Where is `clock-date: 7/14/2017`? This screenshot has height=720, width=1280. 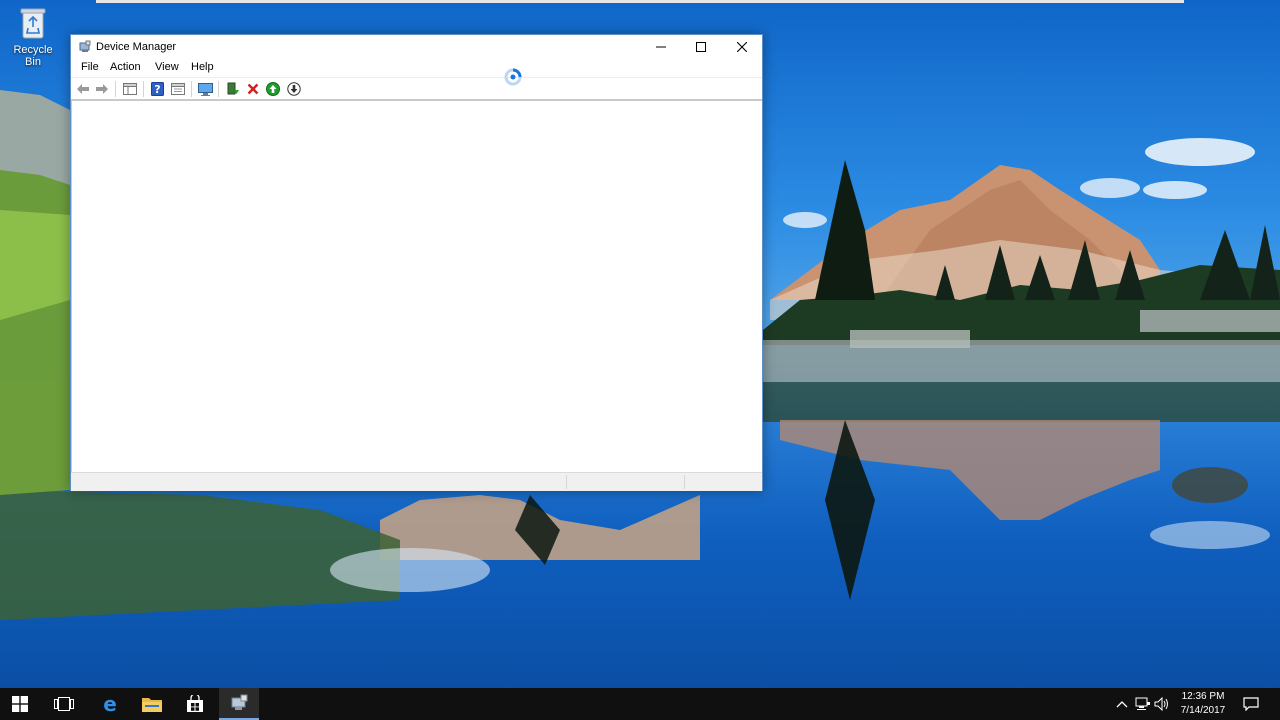
clock-date: 7/14/2017 is located at coordinates (1203, 710).